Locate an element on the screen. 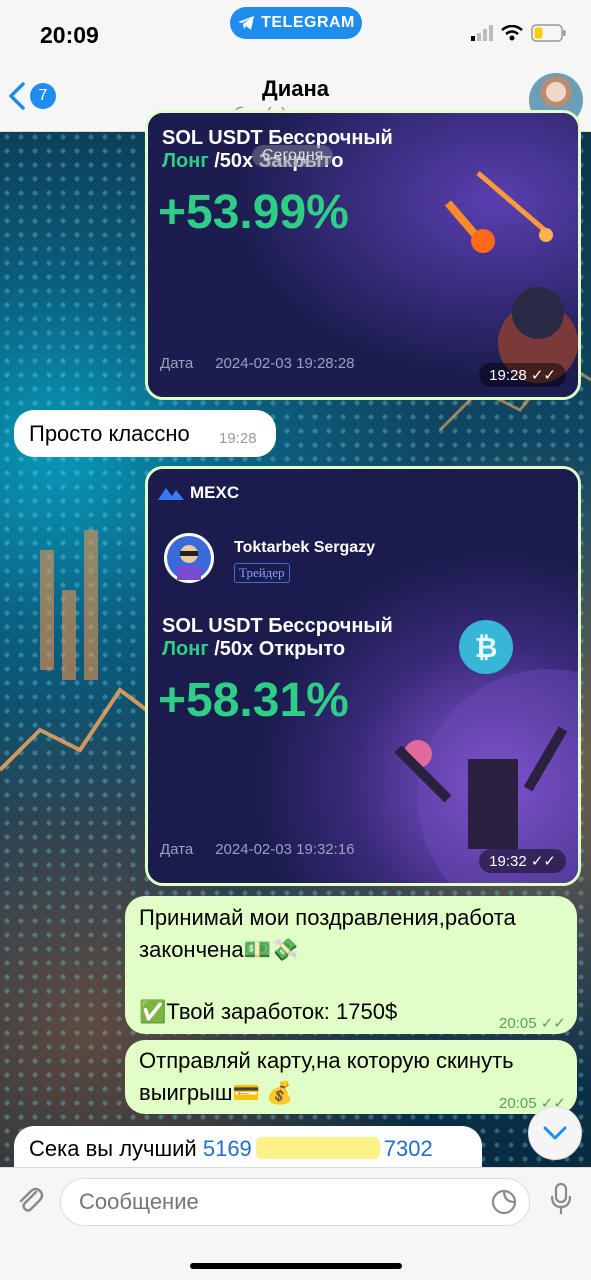 The height and width of the screenshot is (1280, 591). redaction-highlight is located at coordinates (317, 1148).